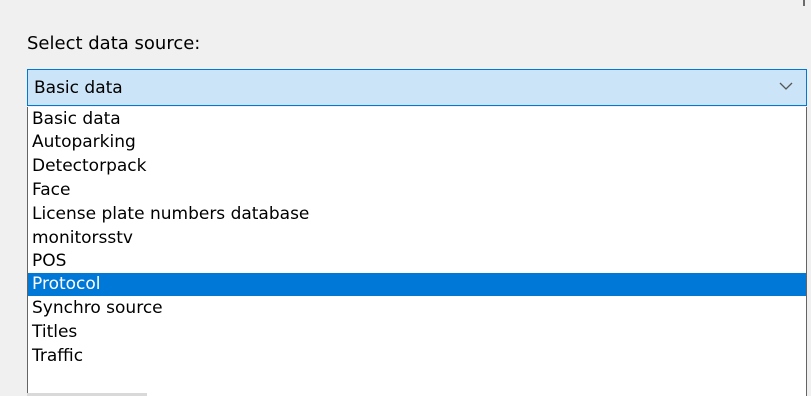 The width and height of the screenshot is (811, 396). What do you see at coordinates (417, 261) in the screenshot?
I see `dropdown-option: POS` at bounding box center [417, 261].